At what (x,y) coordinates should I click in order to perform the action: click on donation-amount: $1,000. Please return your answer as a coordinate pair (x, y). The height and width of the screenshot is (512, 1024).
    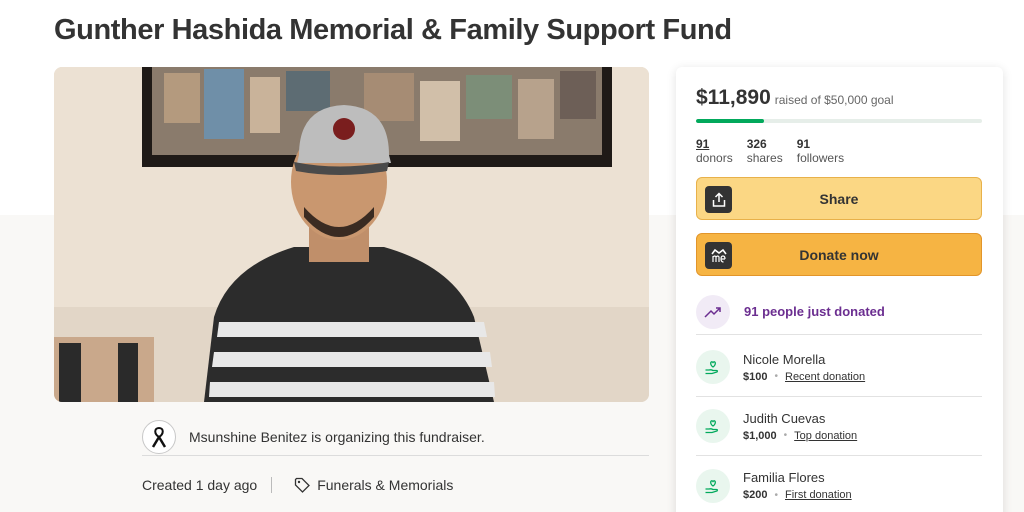
    Looking at the image, I should click on (760, 435).